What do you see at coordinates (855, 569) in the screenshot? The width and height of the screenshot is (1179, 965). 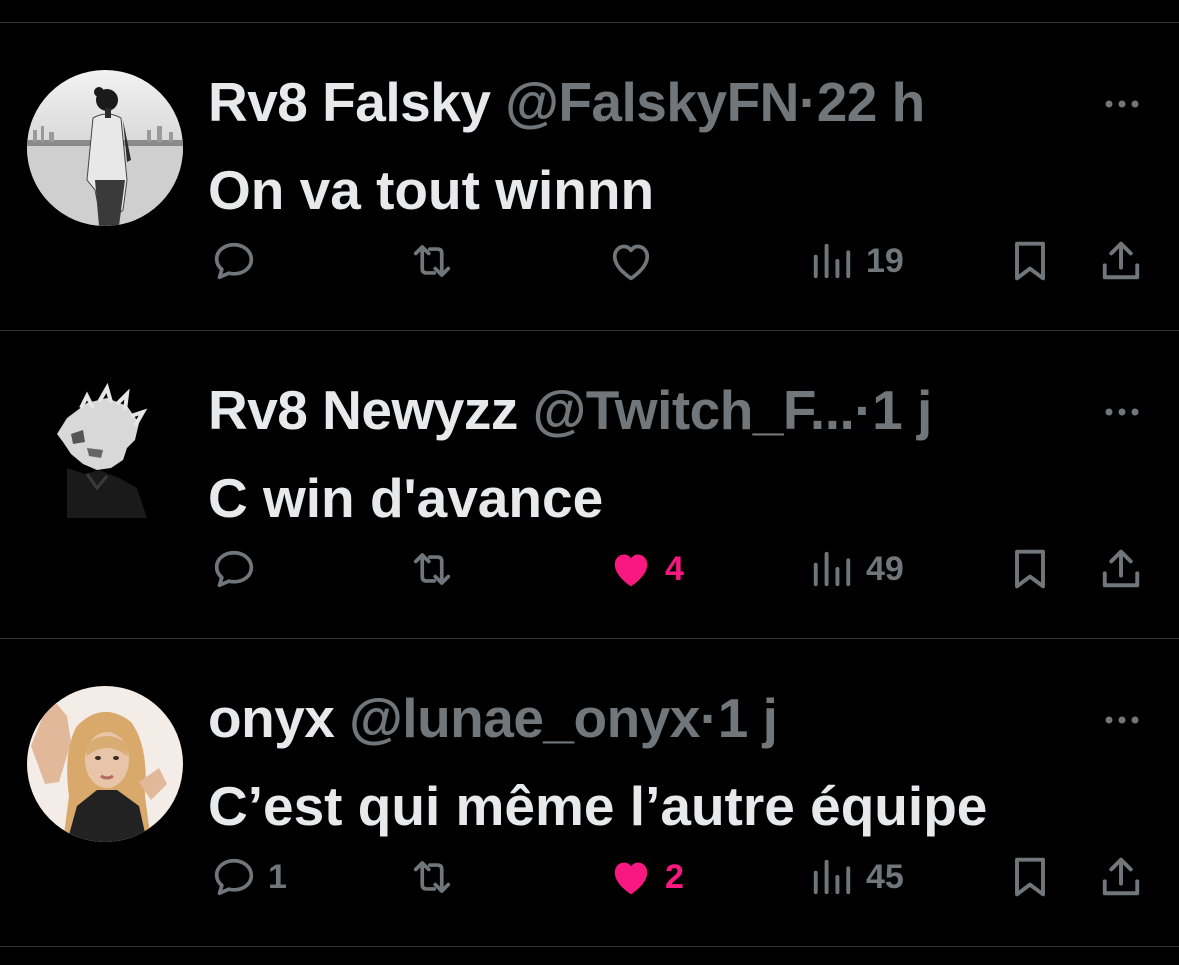 I see `views-button: 49` at bounding box center [855, 569].